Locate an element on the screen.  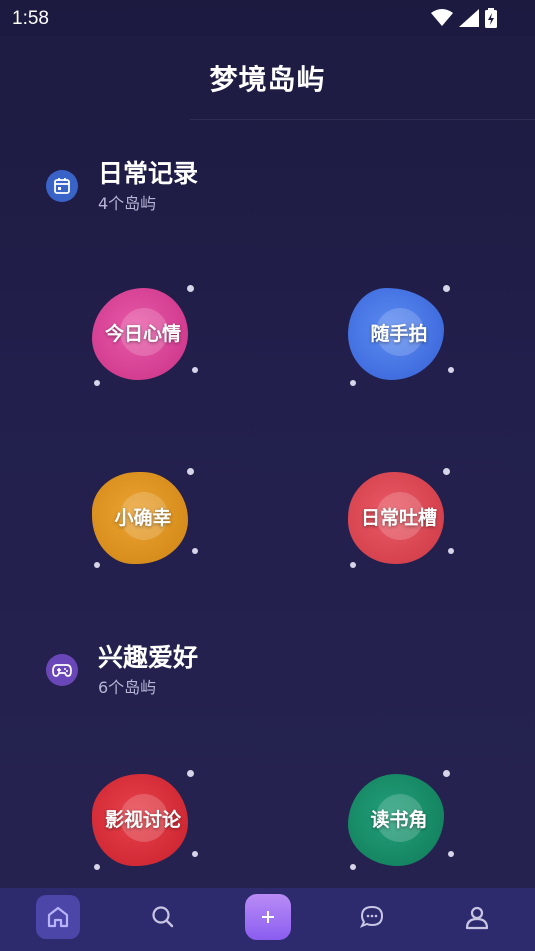
chat-icon is located at coordinates (371, 916).